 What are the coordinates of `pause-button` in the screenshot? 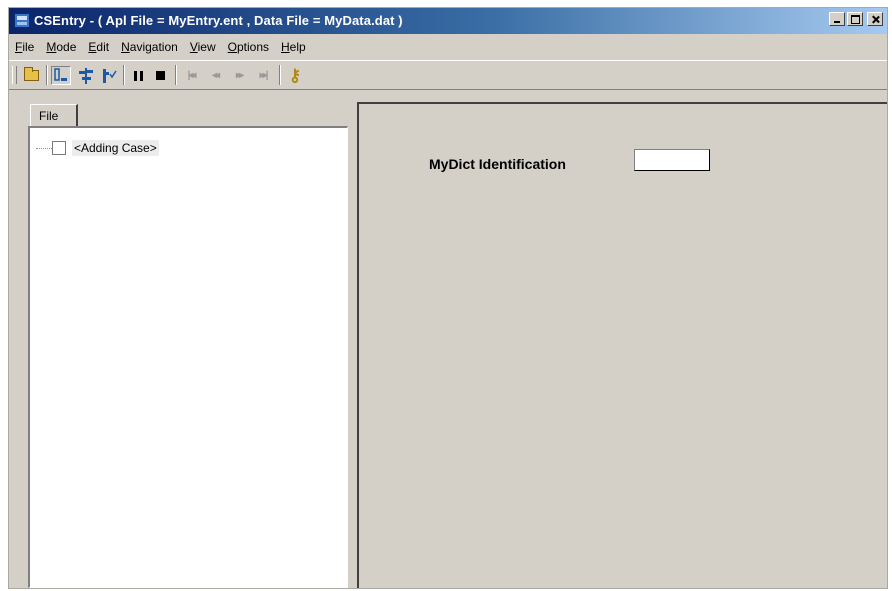 It's located at (138, 75).